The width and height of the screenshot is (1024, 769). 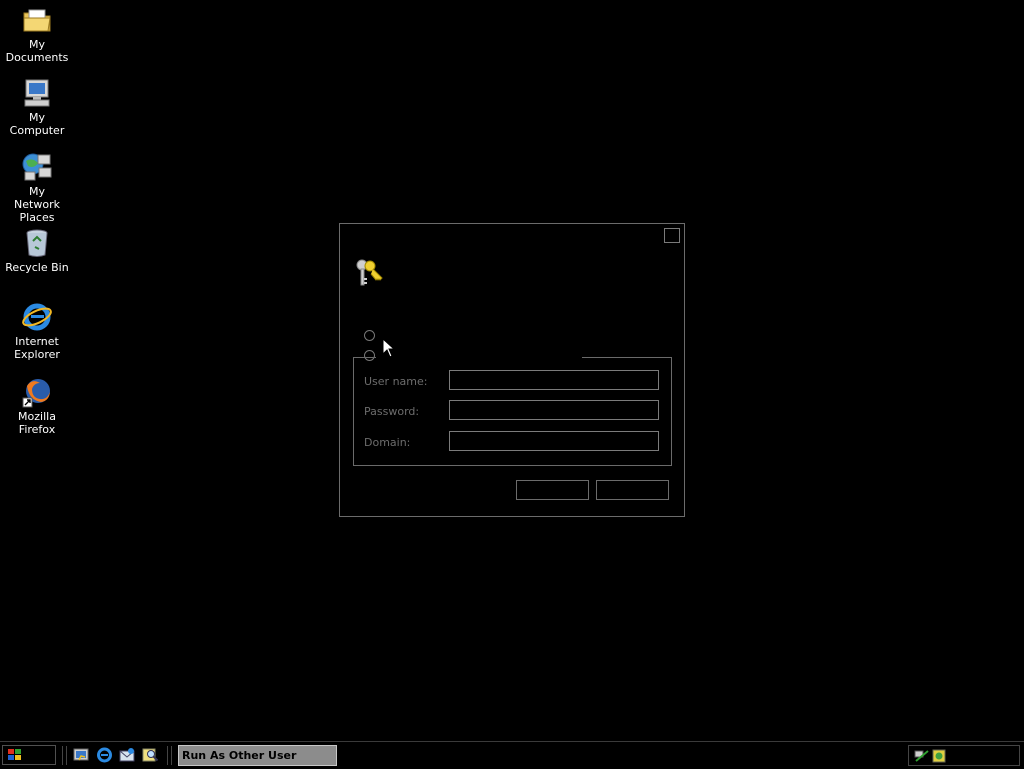 I want to click on desktop-icon-recycle-bin: Recycle Bin, so click(x=37, y=250).